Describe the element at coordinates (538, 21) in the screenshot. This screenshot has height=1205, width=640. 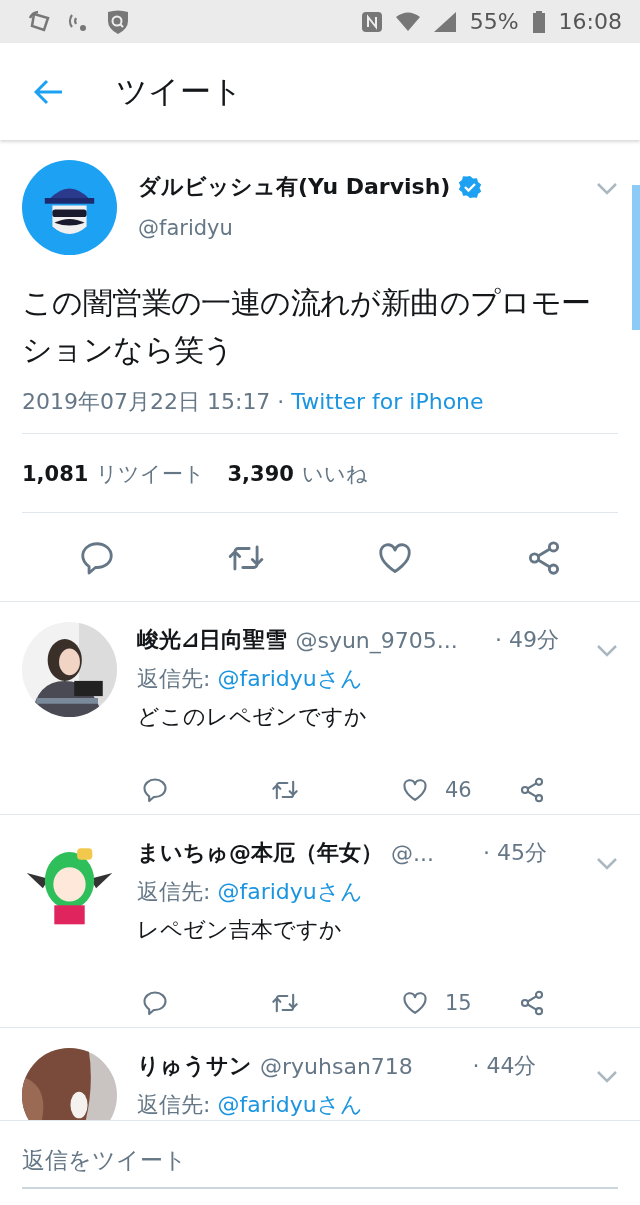
I see `battery-icon` at that location.